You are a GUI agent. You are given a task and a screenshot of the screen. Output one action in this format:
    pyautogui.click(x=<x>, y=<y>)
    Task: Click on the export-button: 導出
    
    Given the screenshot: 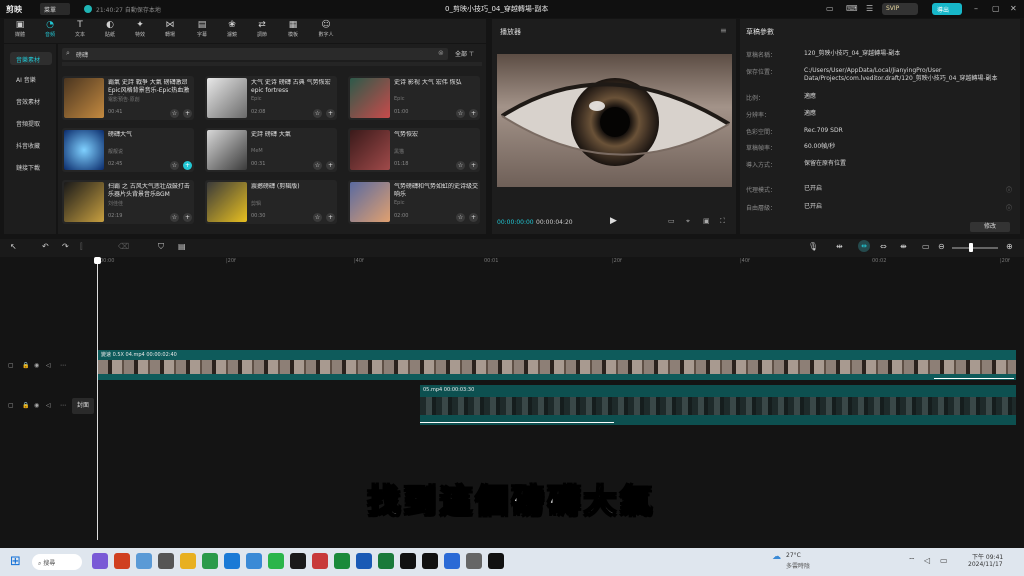 What is the action you would take?
    pyautogui.click(x=947, y=9)
    